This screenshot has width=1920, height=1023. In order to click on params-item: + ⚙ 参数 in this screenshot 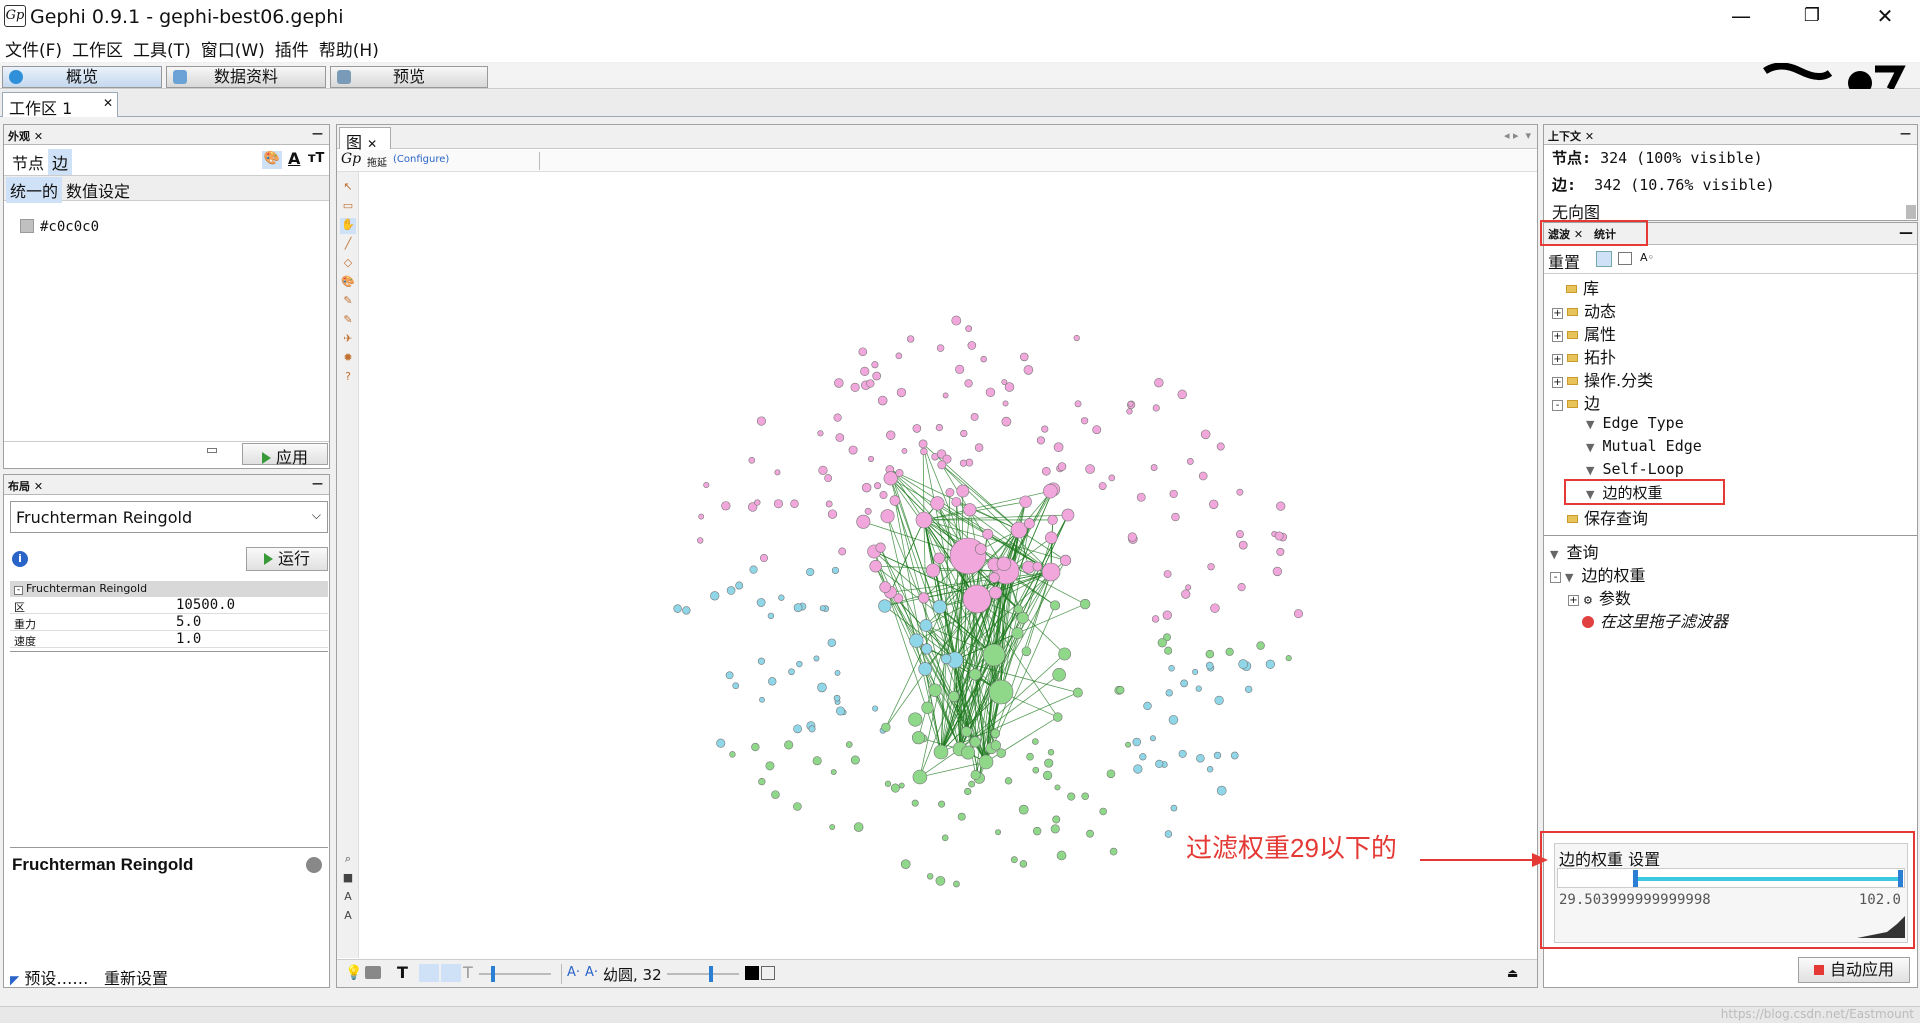, I will do `click(1599, 597)`.